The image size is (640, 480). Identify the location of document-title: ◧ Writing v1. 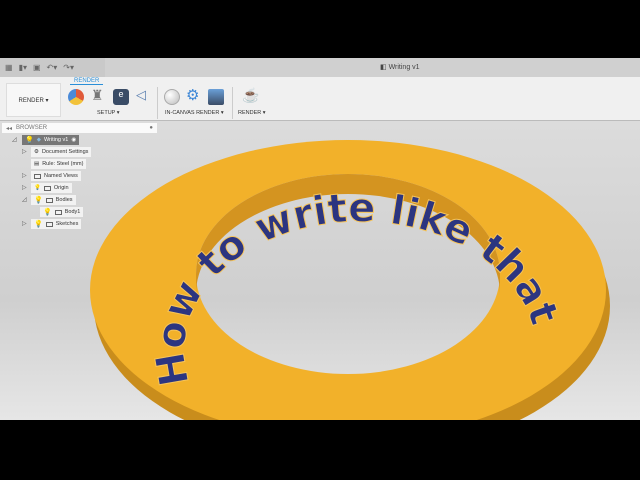
(400, 67).